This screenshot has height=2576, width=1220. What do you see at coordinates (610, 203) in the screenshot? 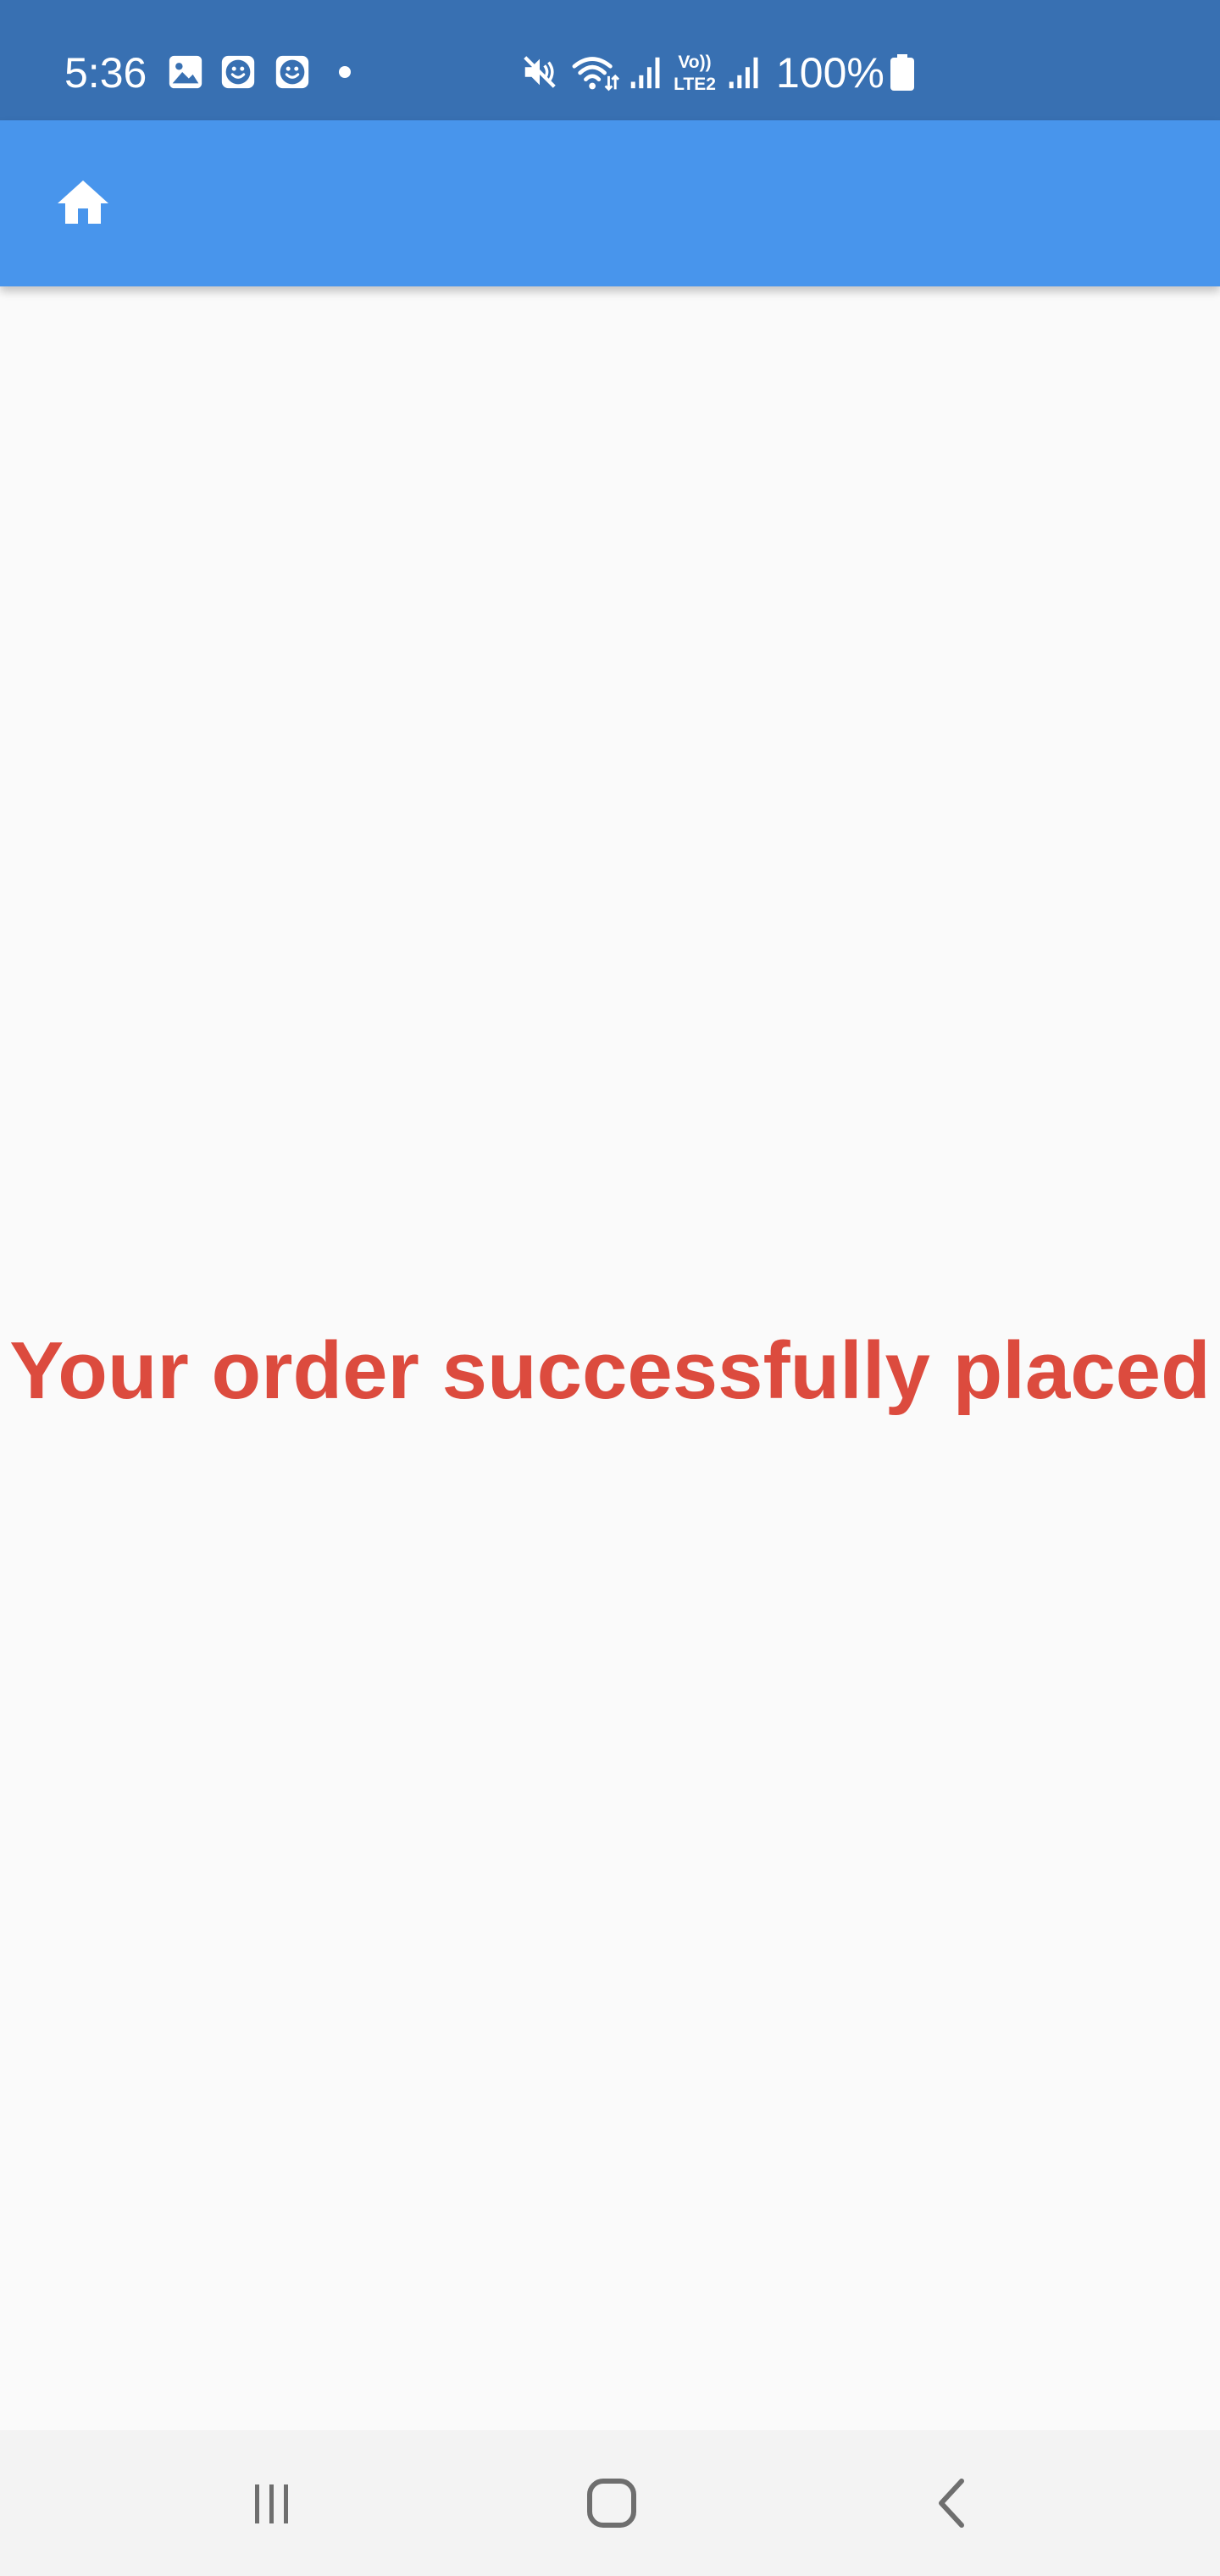
I see `app-bar` at bounding box center [610, 203].